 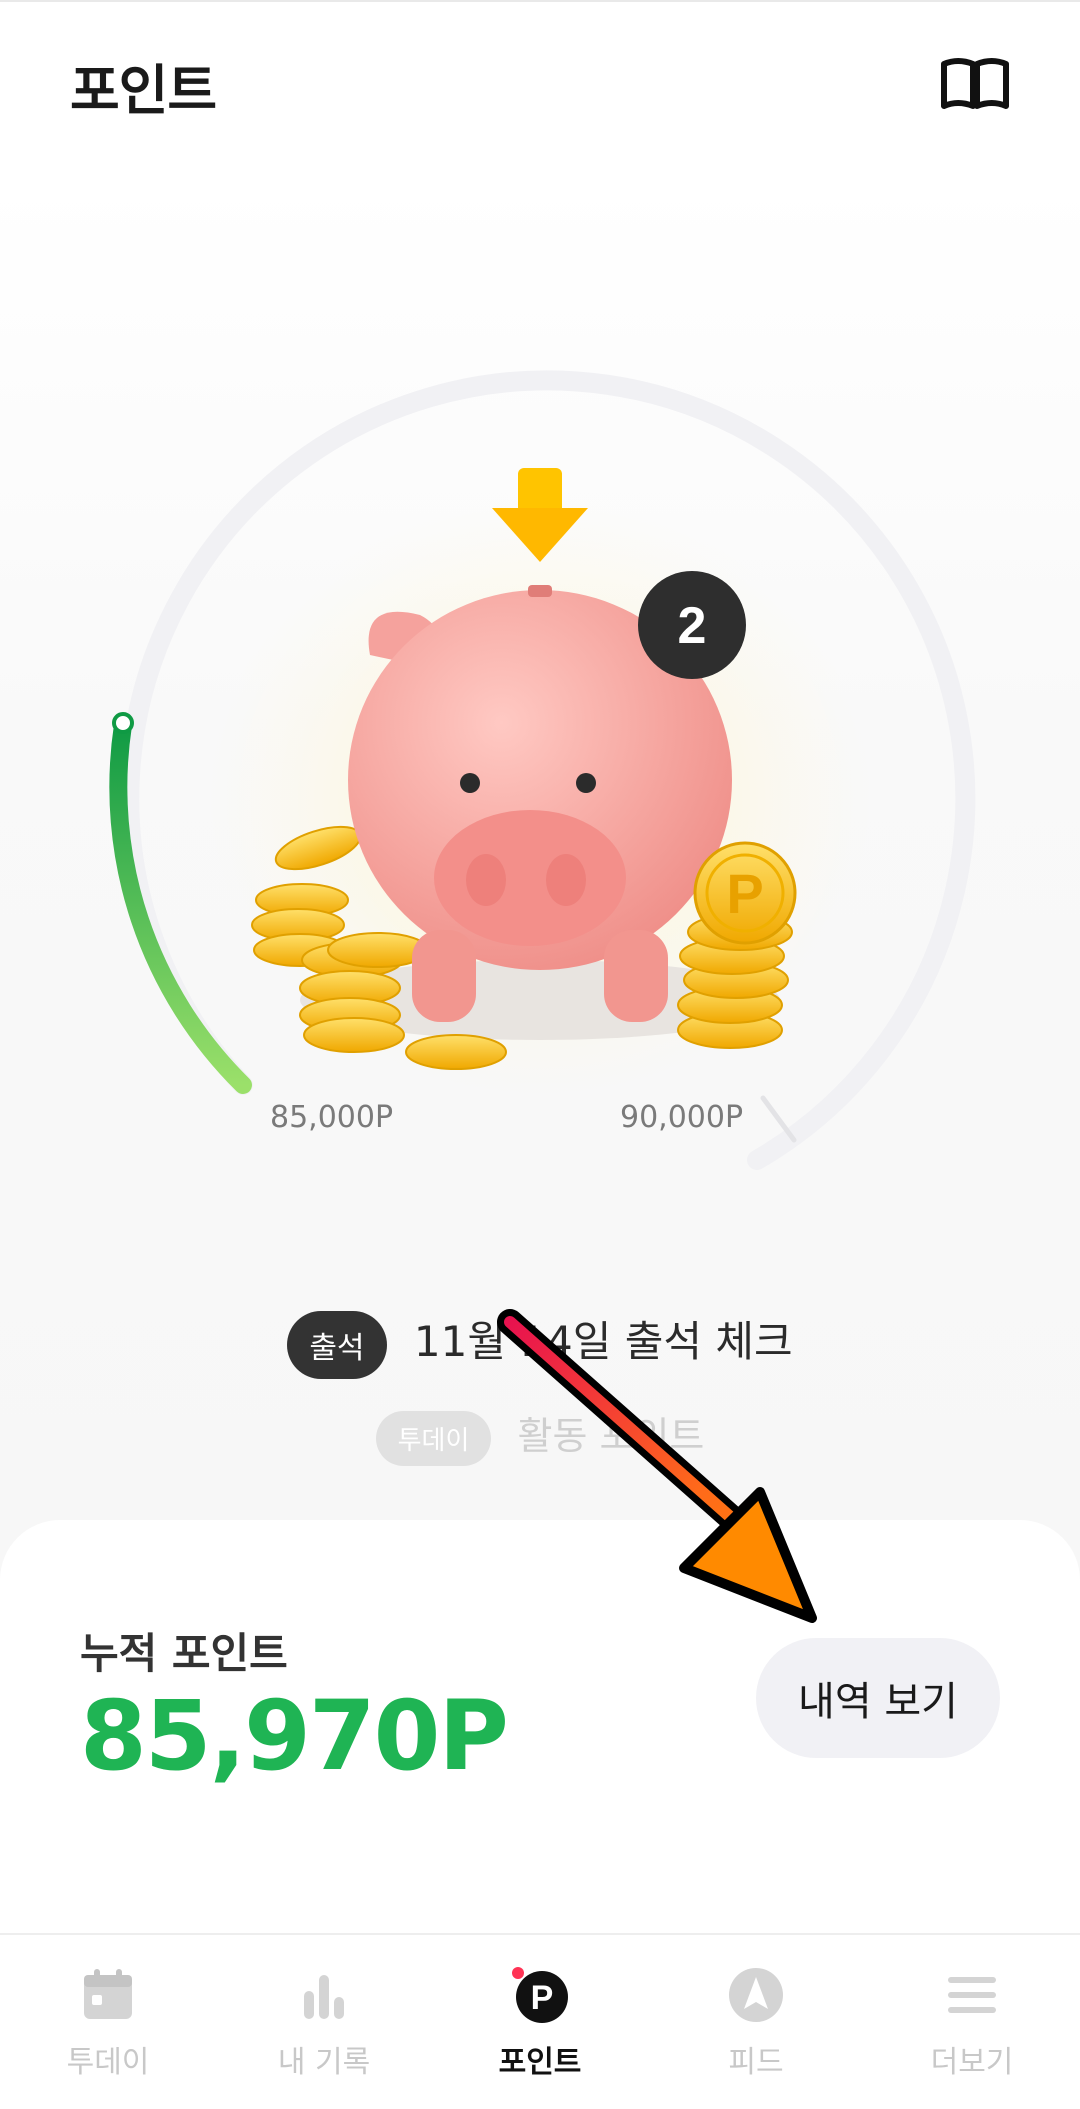 I want to click on accumulated-points-label: 누적 포인트, so click(x=184, y=1653).